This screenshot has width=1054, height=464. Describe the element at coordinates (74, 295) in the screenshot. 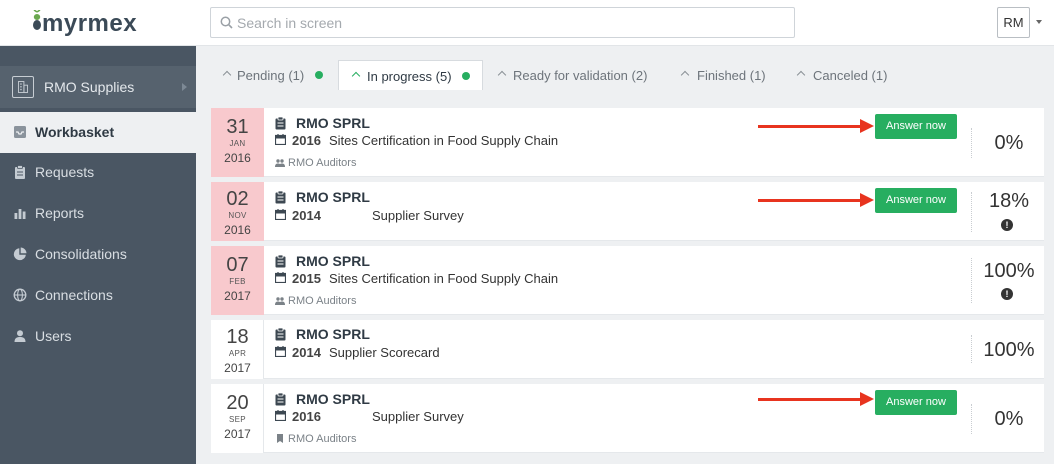

I see `sidebar-item-label: Connections` at that location.